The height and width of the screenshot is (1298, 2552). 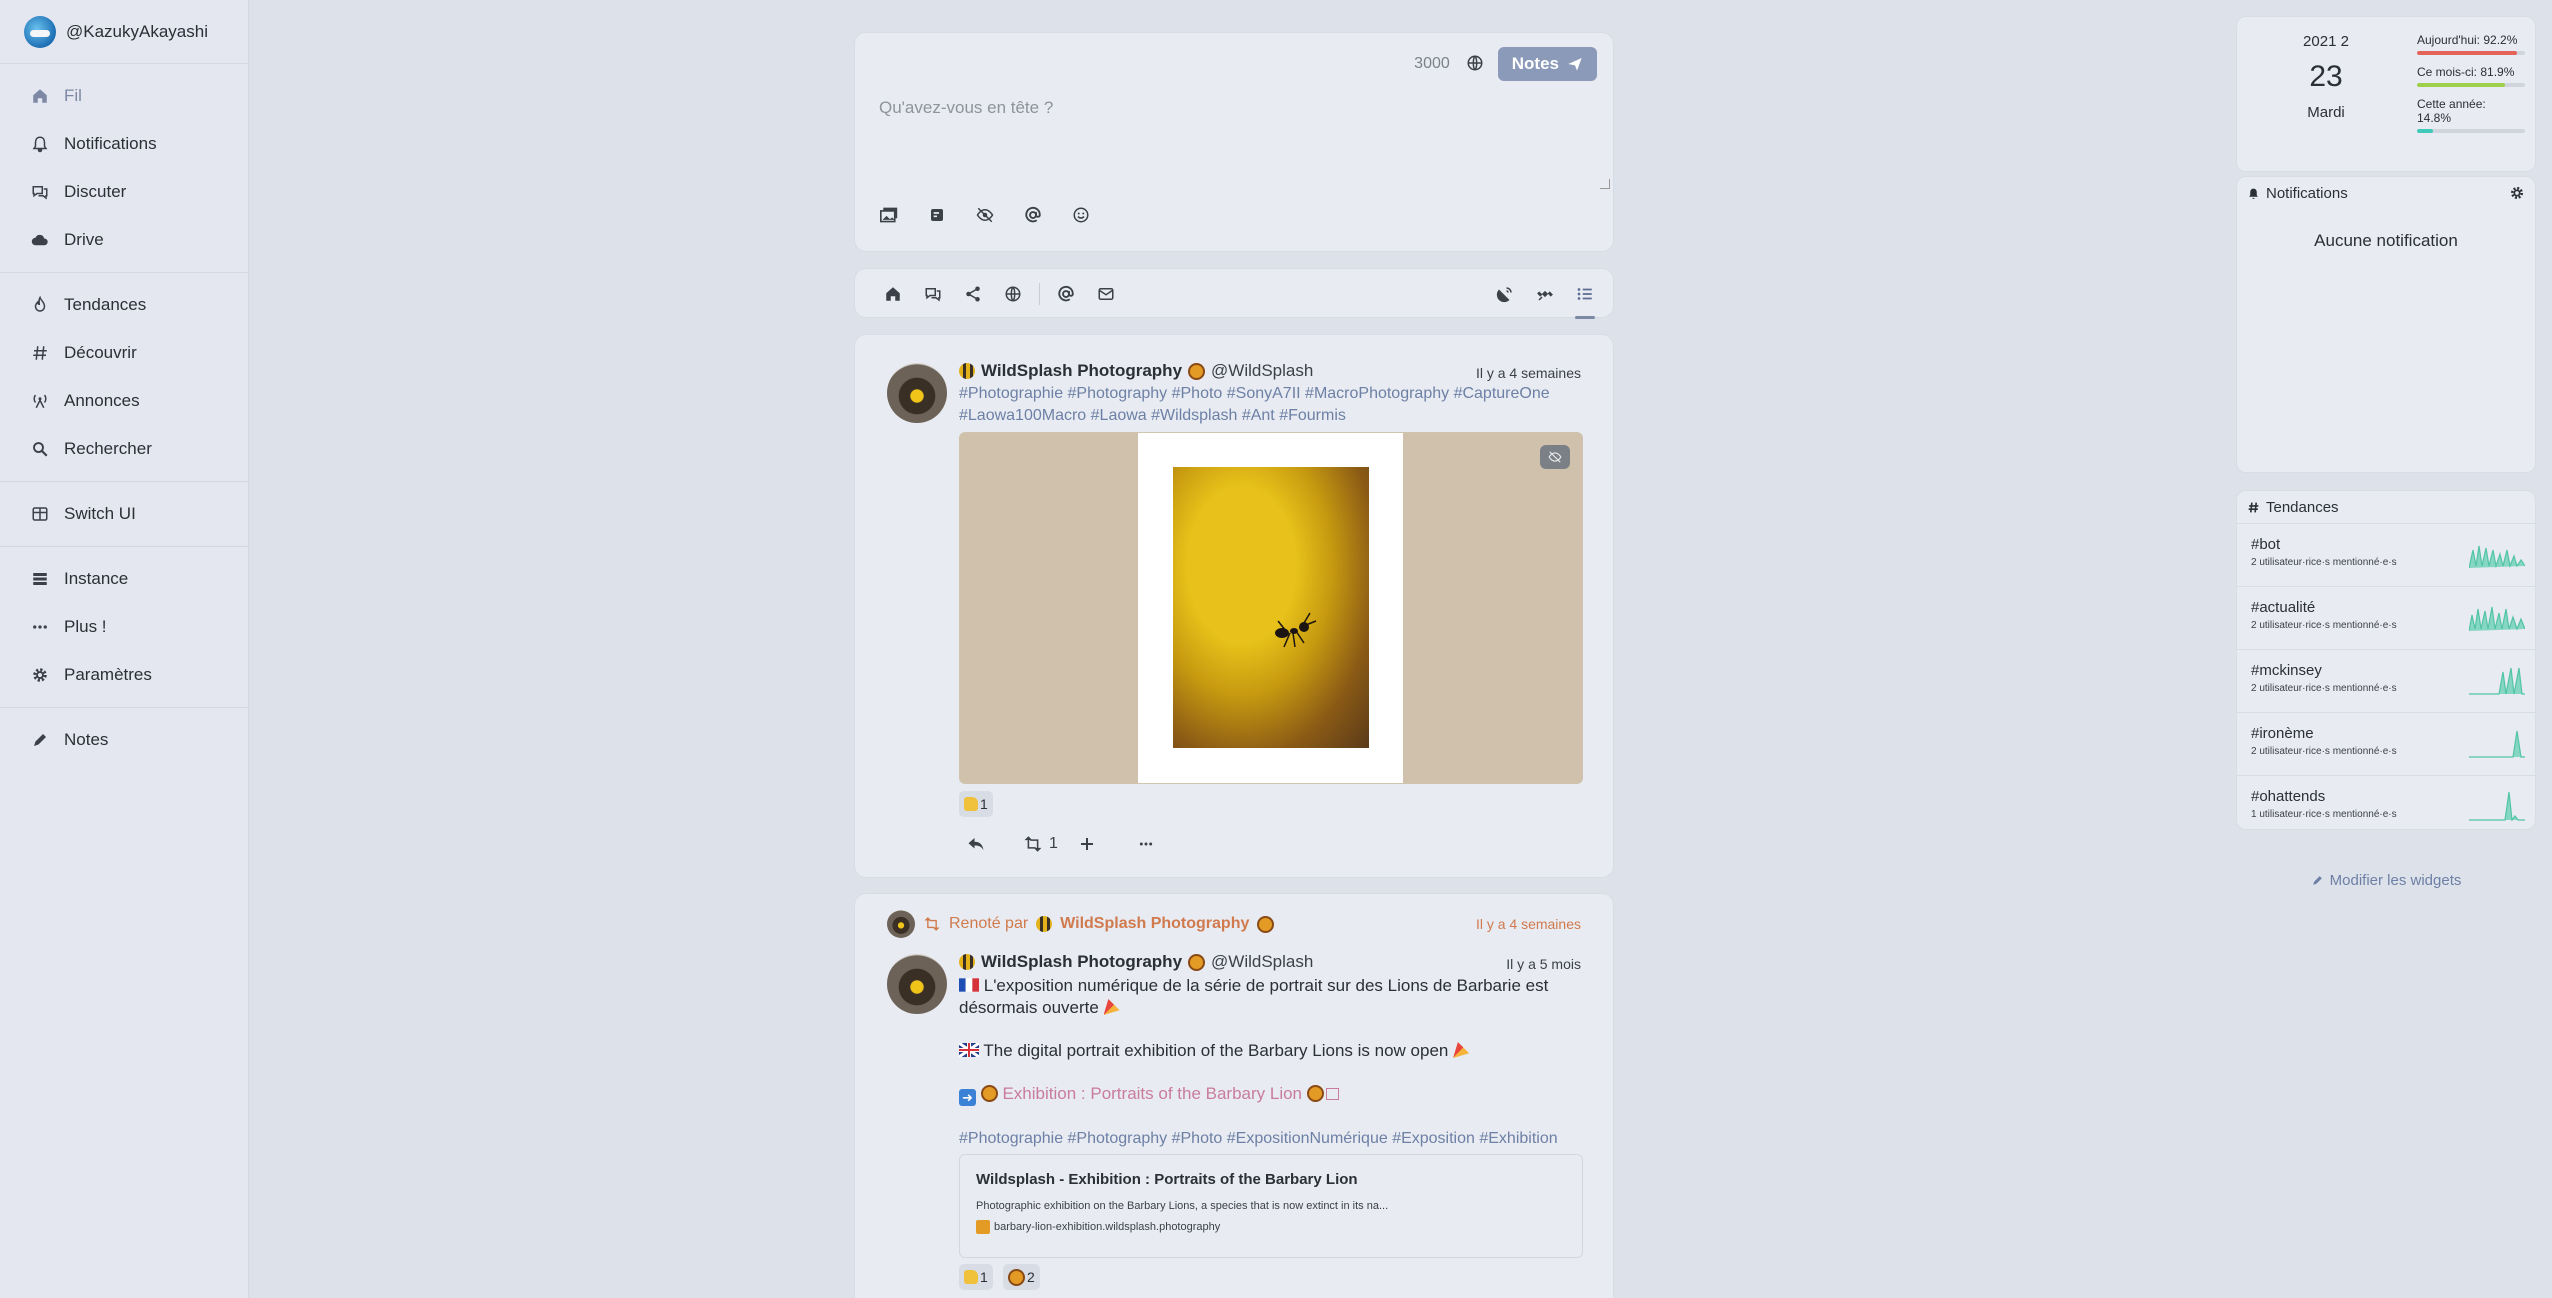 I want to click on progress-label: Ce mois-ci:, so click(x=2447, y=72).